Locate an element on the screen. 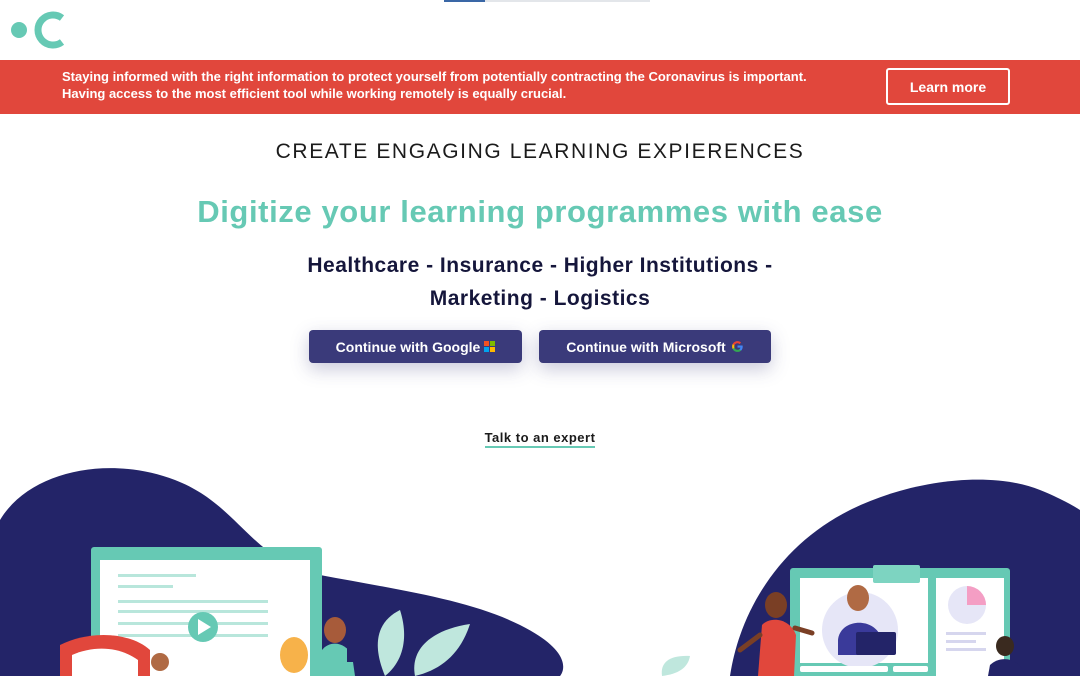 The height and width of the screenshot is (676, 1080). speech-bubble-icon is located at coordinates (896, 574).